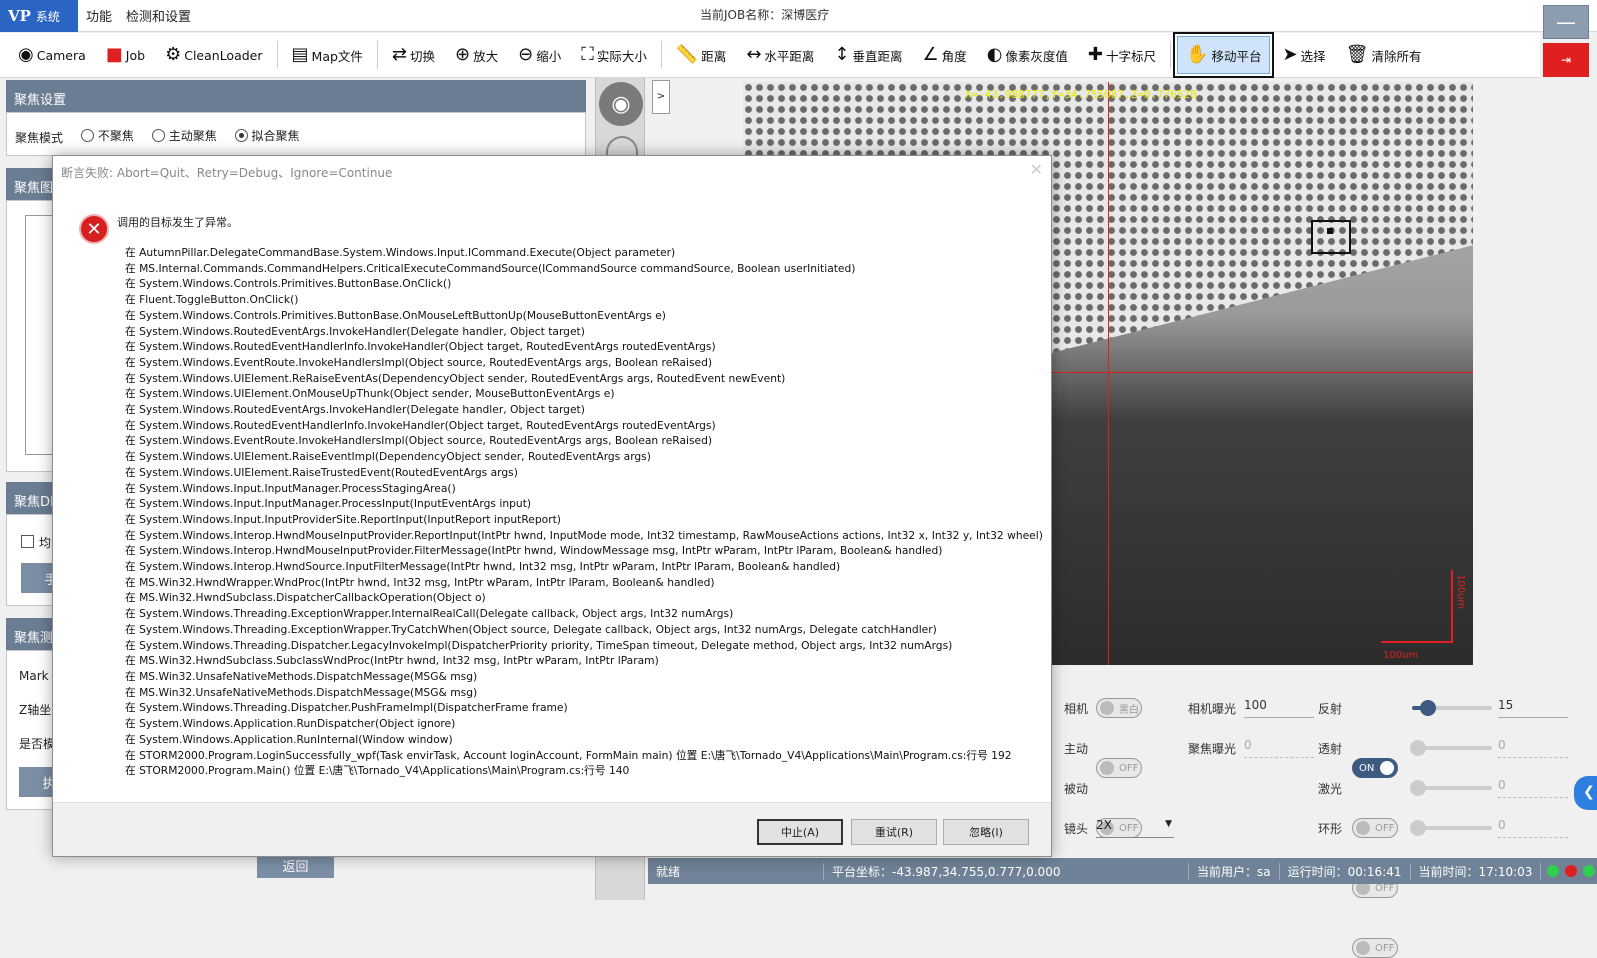 Image resolution: width=1597 pixels, height=958 pixels. I want to click on expand-button: >, so click(661, 97).